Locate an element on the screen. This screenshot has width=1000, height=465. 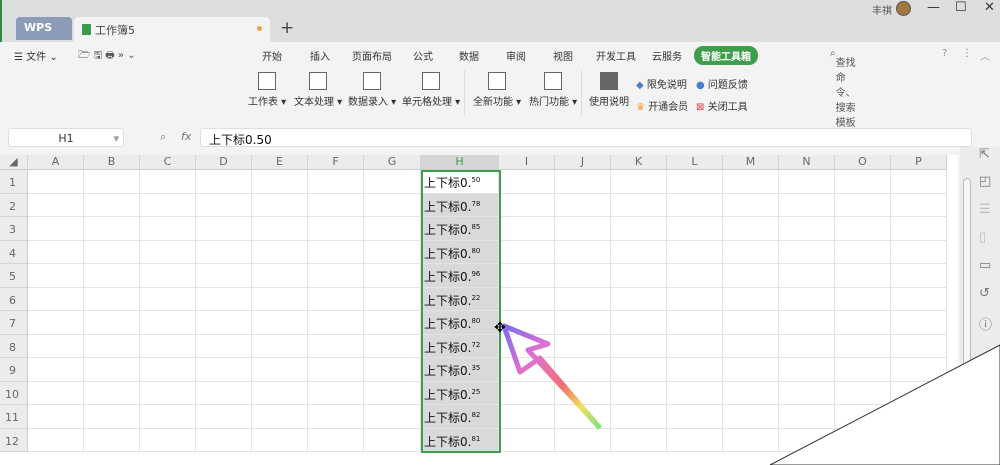
page-curl is located at coordinates (884, 404).